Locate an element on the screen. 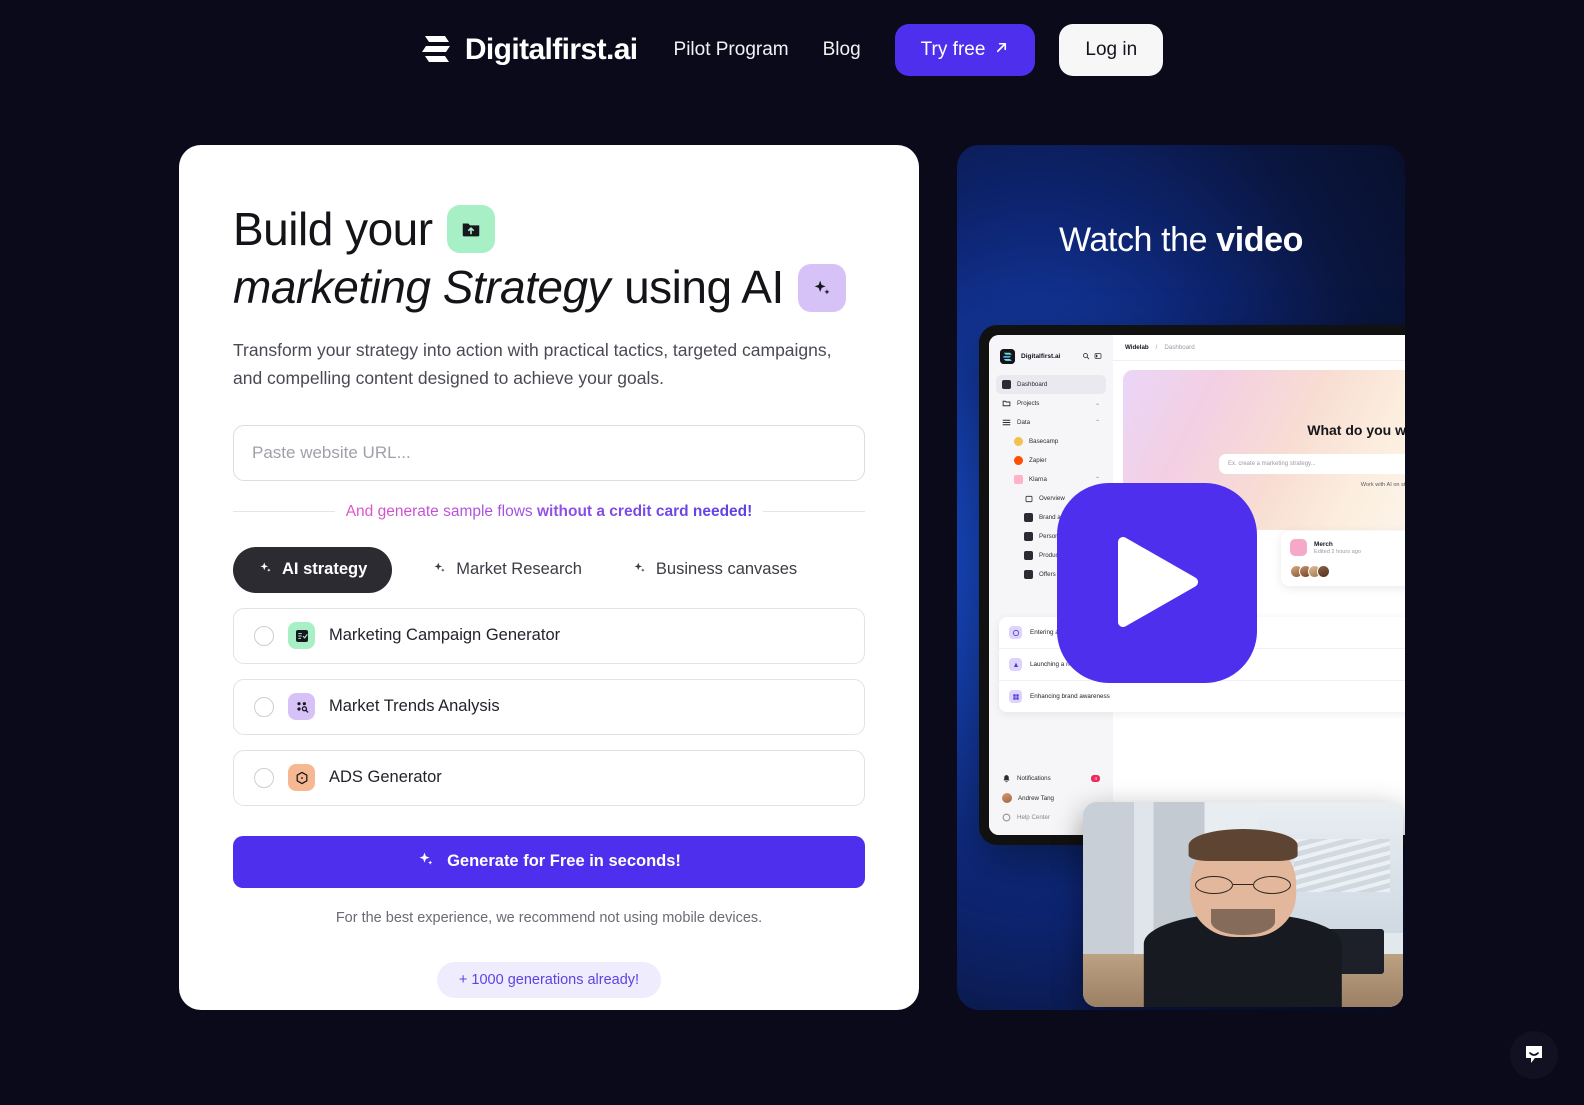 The image size is (1584, 1105). option-ads-generator: ADS Generator is located at coordinates (549, 777).